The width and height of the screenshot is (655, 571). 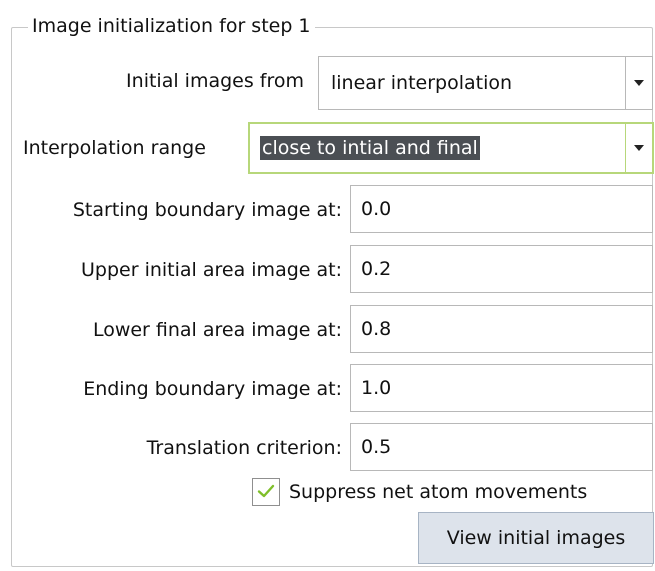 What do you see at coordinates (376, 447) in the screenshot?
I see `translation-criterion-value: 0.5` at bounding box center [376, 447].